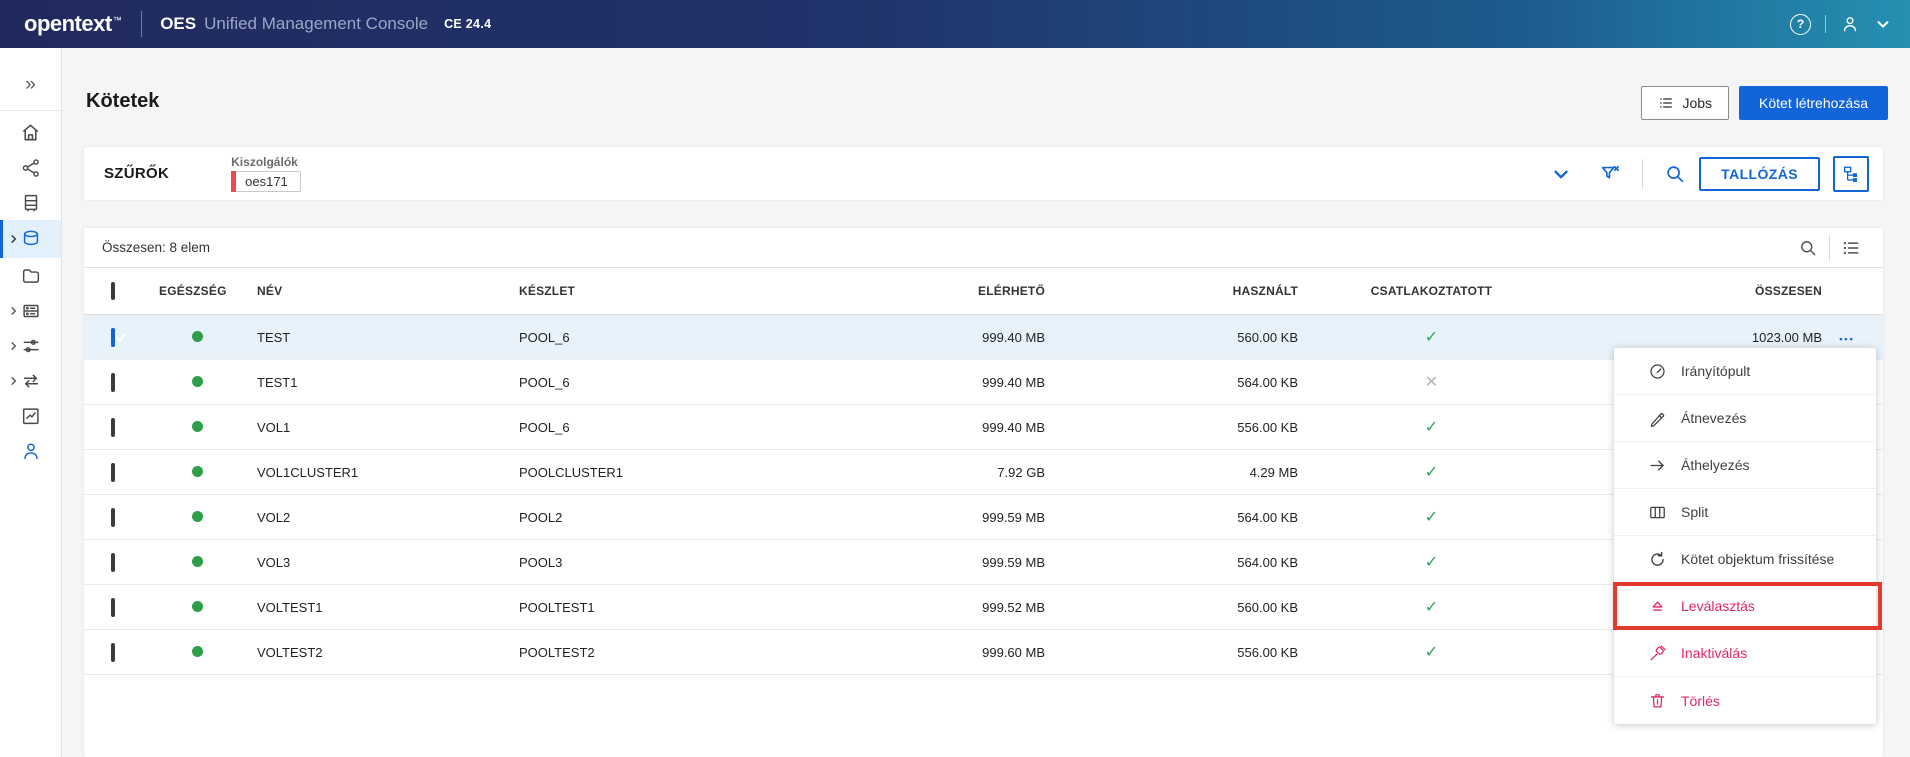 The image size is (1910, 757). I want to click on menu-item-label: Kötet objektum frissítése, so click(1758, 559).